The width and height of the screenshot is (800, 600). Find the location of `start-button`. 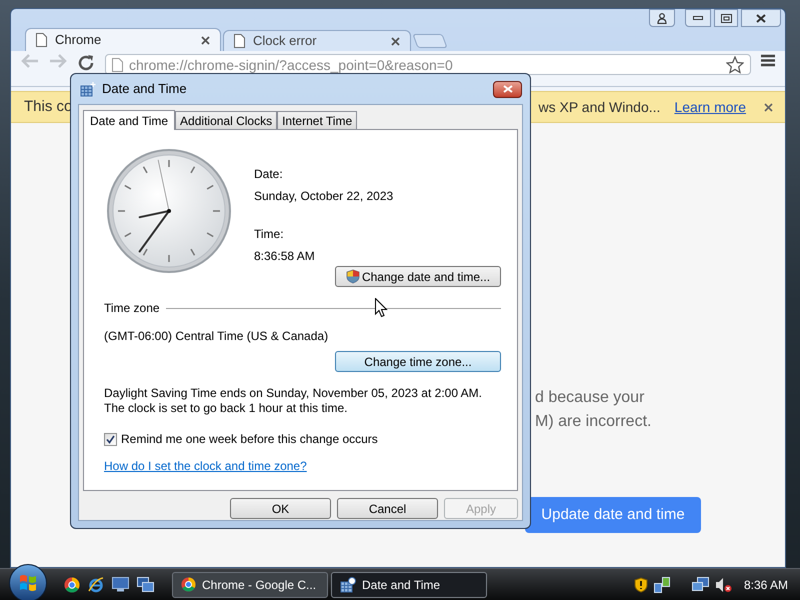

start-button is located at coordinates (28, 582).